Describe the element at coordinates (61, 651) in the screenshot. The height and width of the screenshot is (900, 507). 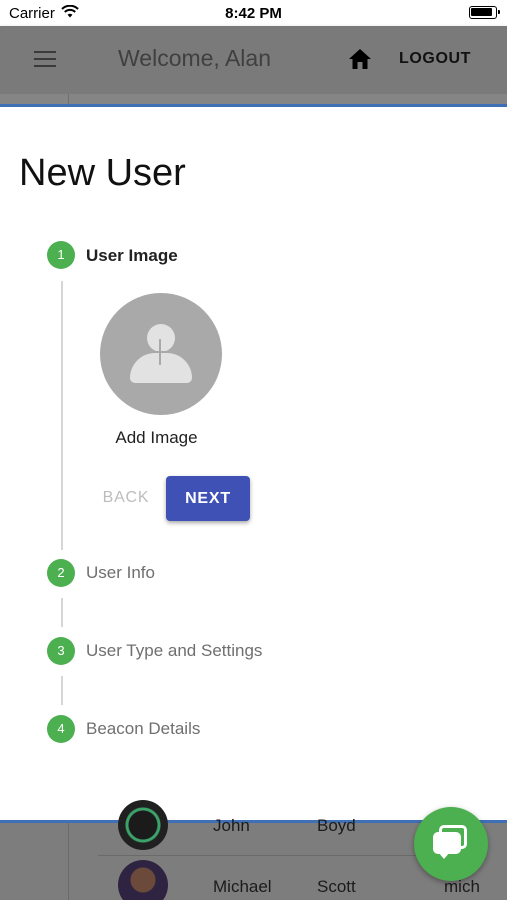
I see `step-3-icon: 3` at that location.